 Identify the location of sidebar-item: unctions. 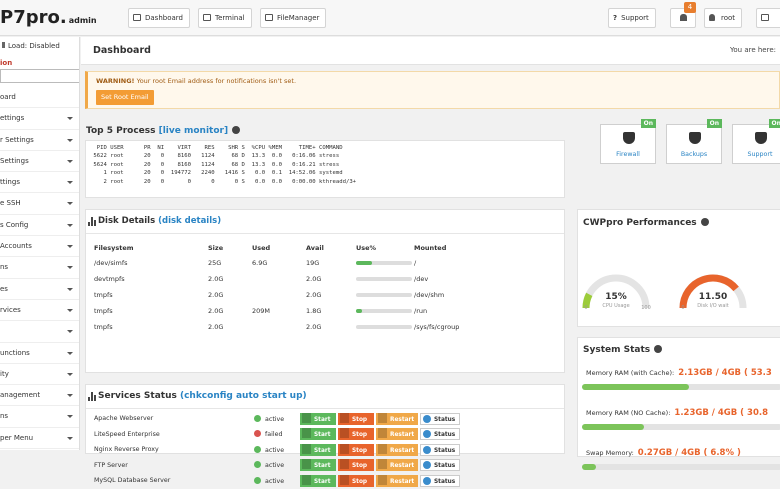
(39, 353).